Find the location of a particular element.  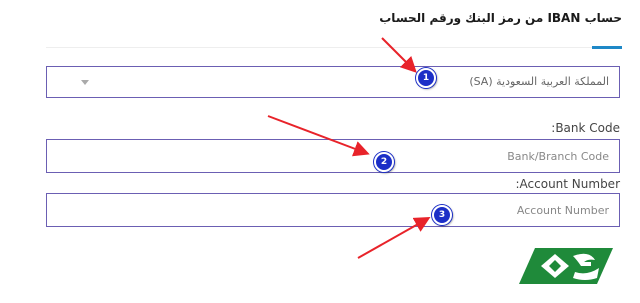

annotation-marker-3: 3 is located at coordinates (442, 215).